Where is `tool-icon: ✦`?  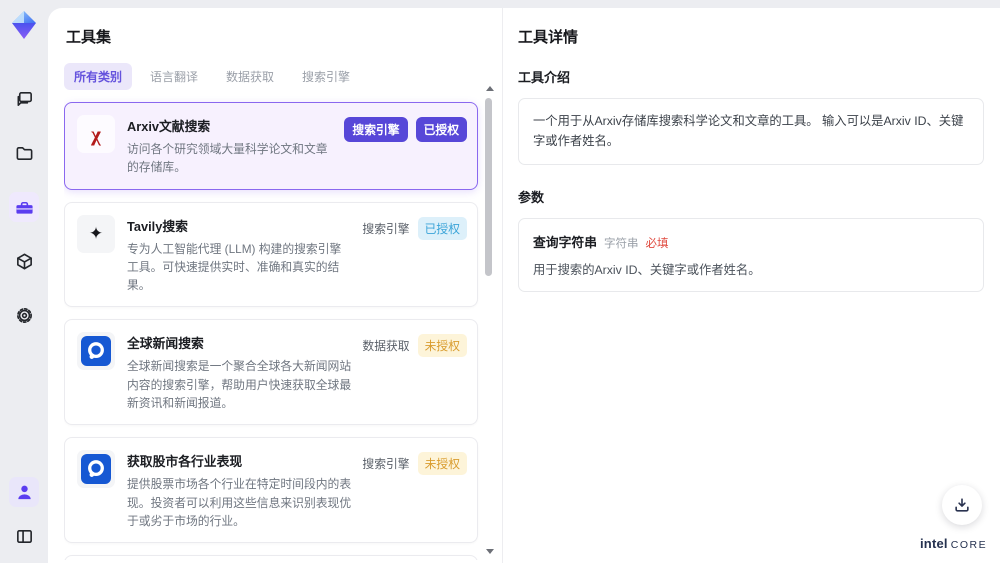
tool-icon: ✦ is located at coordinates (96, 233).